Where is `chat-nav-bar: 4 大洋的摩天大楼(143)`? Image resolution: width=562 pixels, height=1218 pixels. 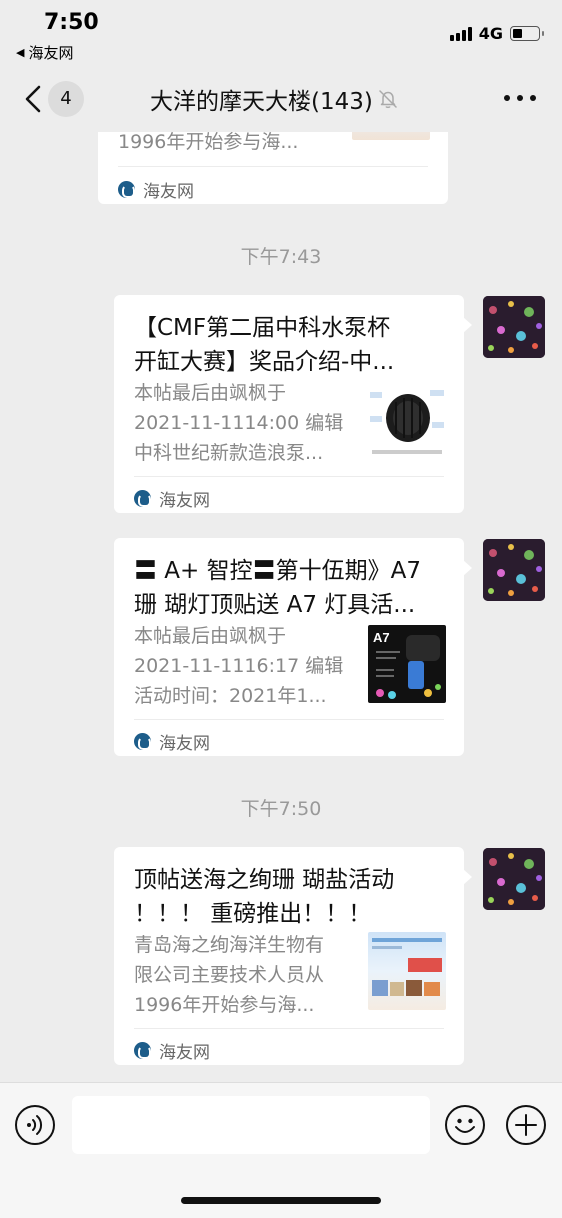
chat-nav-bar: 4 大洋的摩天大楼(143) is located at coordinates (281, 99).